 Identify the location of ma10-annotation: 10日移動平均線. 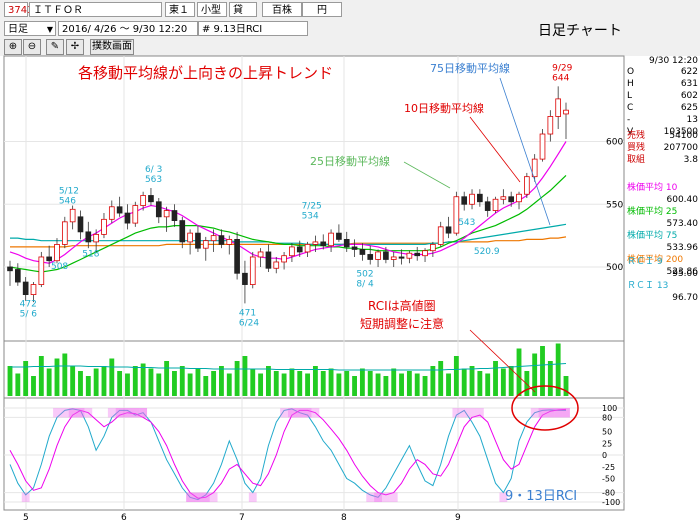
(444, 108).